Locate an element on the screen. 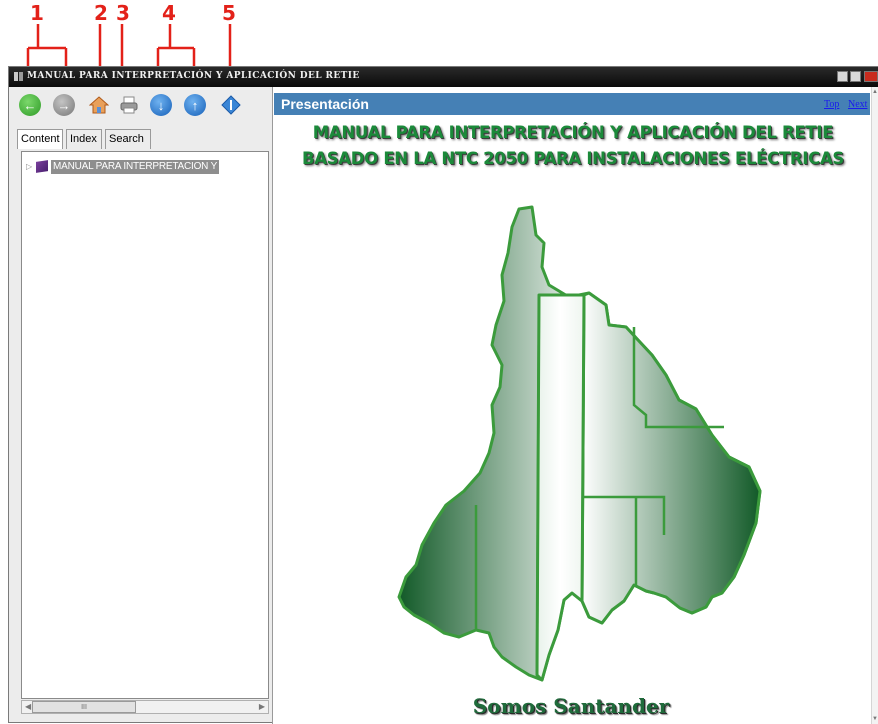 The image size is (878, 724). maximize-button is located at coordinates (855, 76).